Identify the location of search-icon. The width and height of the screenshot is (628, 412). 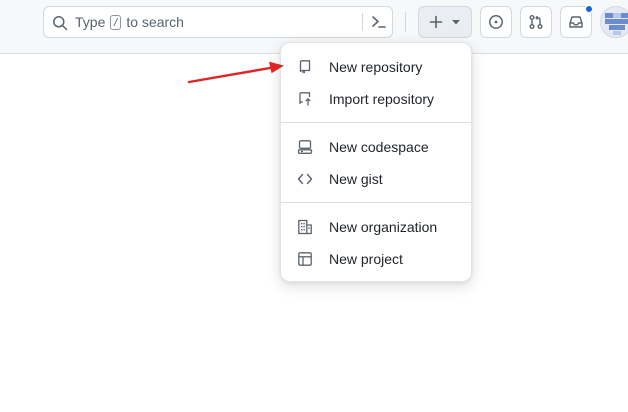
(60, 23).